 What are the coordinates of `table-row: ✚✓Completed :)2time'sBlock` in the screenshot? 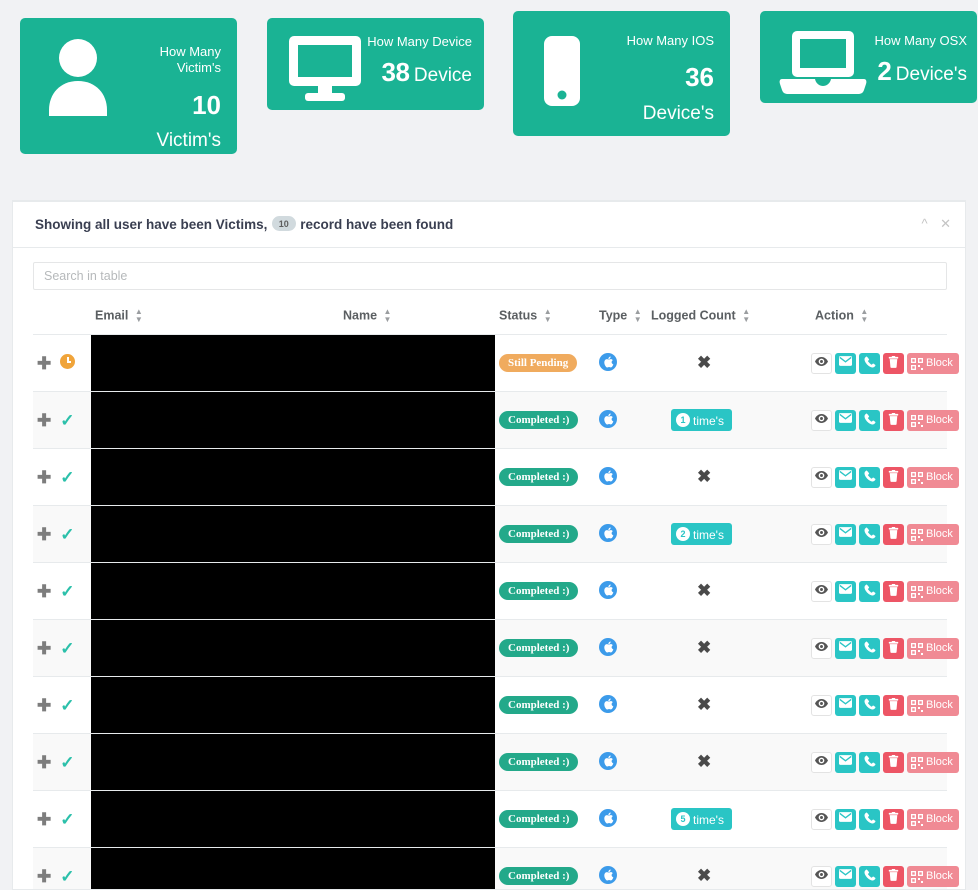 It's located at (490, 534).